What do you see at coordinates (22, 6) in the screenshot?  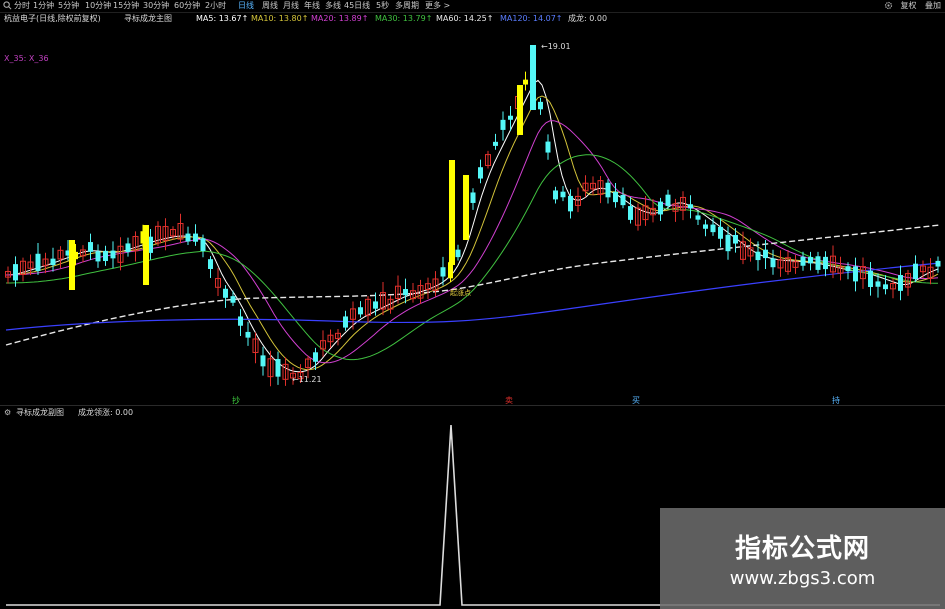 I see `period-tab: 分时` at bounding box center [22, 6].